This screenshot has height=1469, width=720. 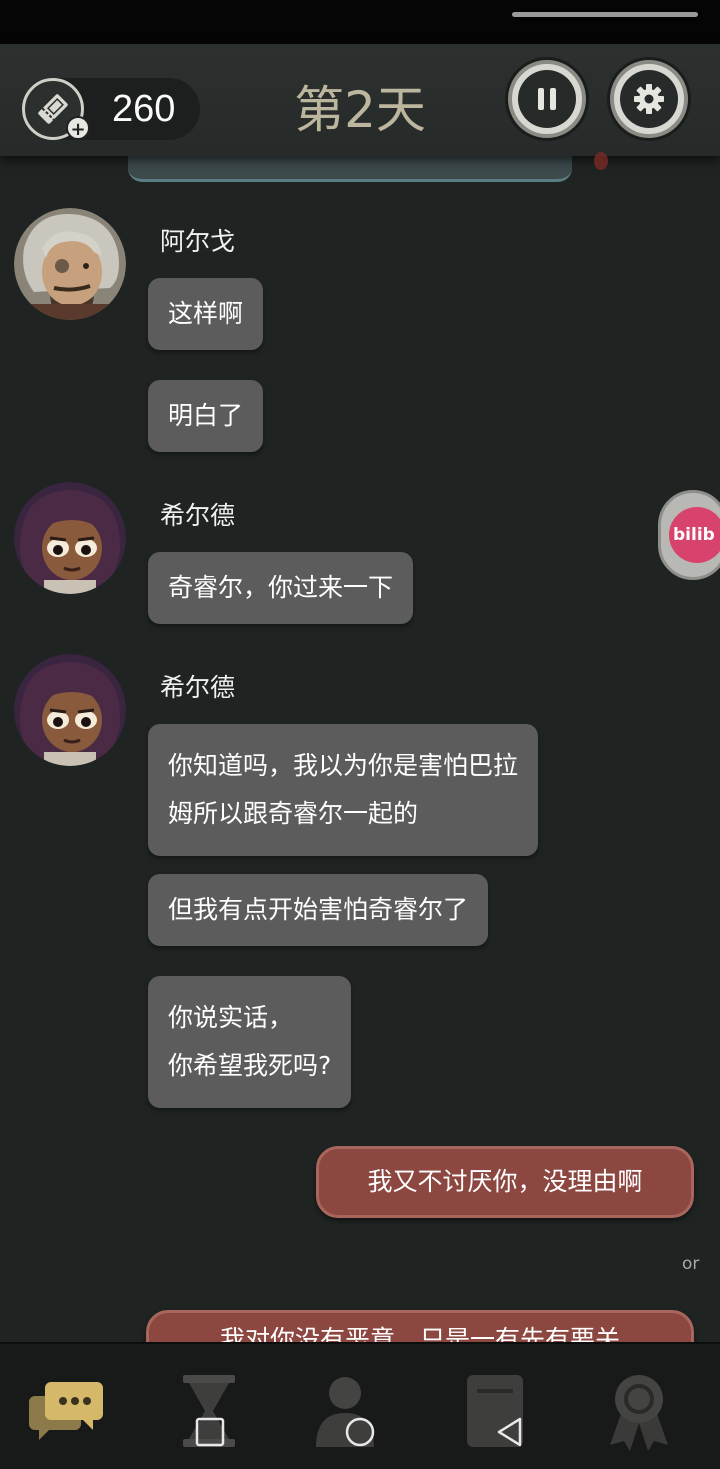 I want to click on message-bubble: 奇睿尔，你过来一下, so click(x=281, y=588).